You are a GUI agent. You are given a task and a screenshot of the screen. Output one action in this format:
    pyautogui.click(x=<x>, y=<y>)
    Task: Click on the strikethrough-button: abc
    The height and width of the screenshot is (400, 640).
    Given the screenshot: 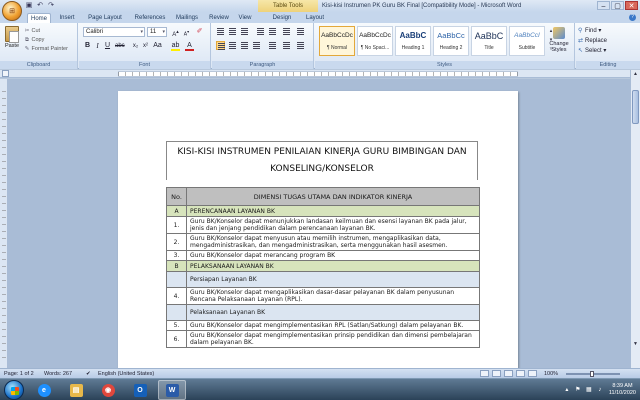 What is the action you would take?
    pyautogui.click(x=120, y=46)
    